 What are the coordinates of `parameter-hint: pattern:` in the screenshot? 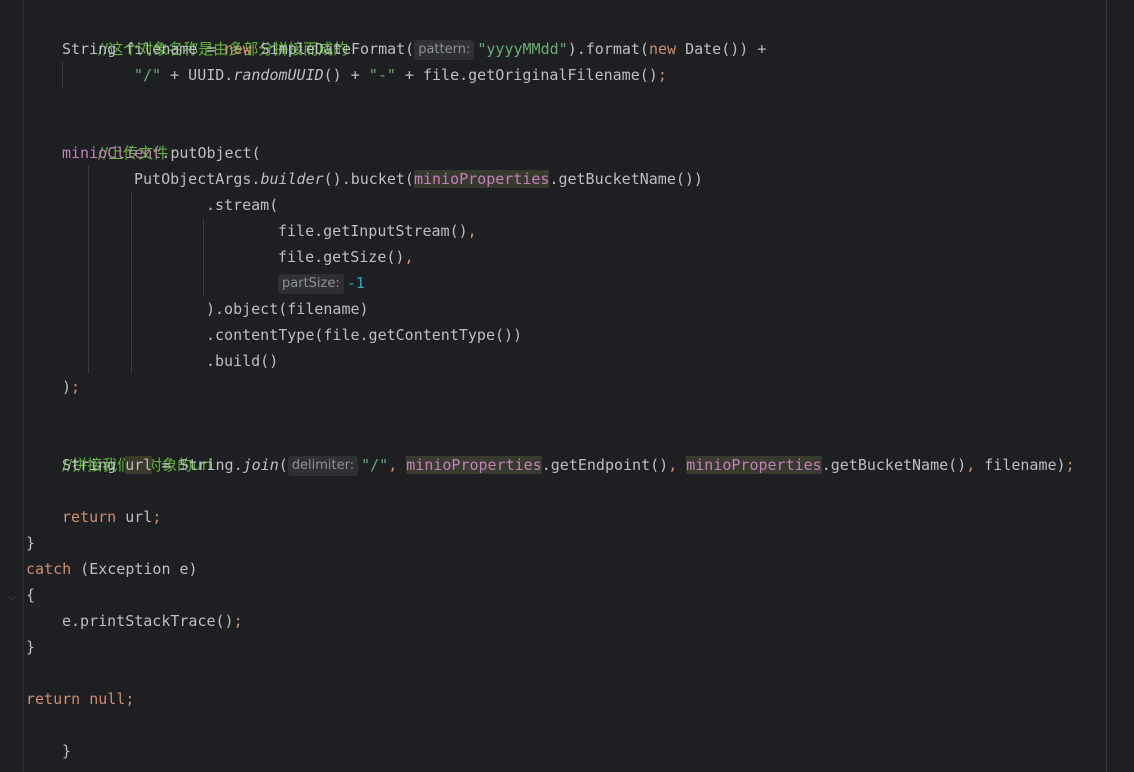 It's located at (444, 50).